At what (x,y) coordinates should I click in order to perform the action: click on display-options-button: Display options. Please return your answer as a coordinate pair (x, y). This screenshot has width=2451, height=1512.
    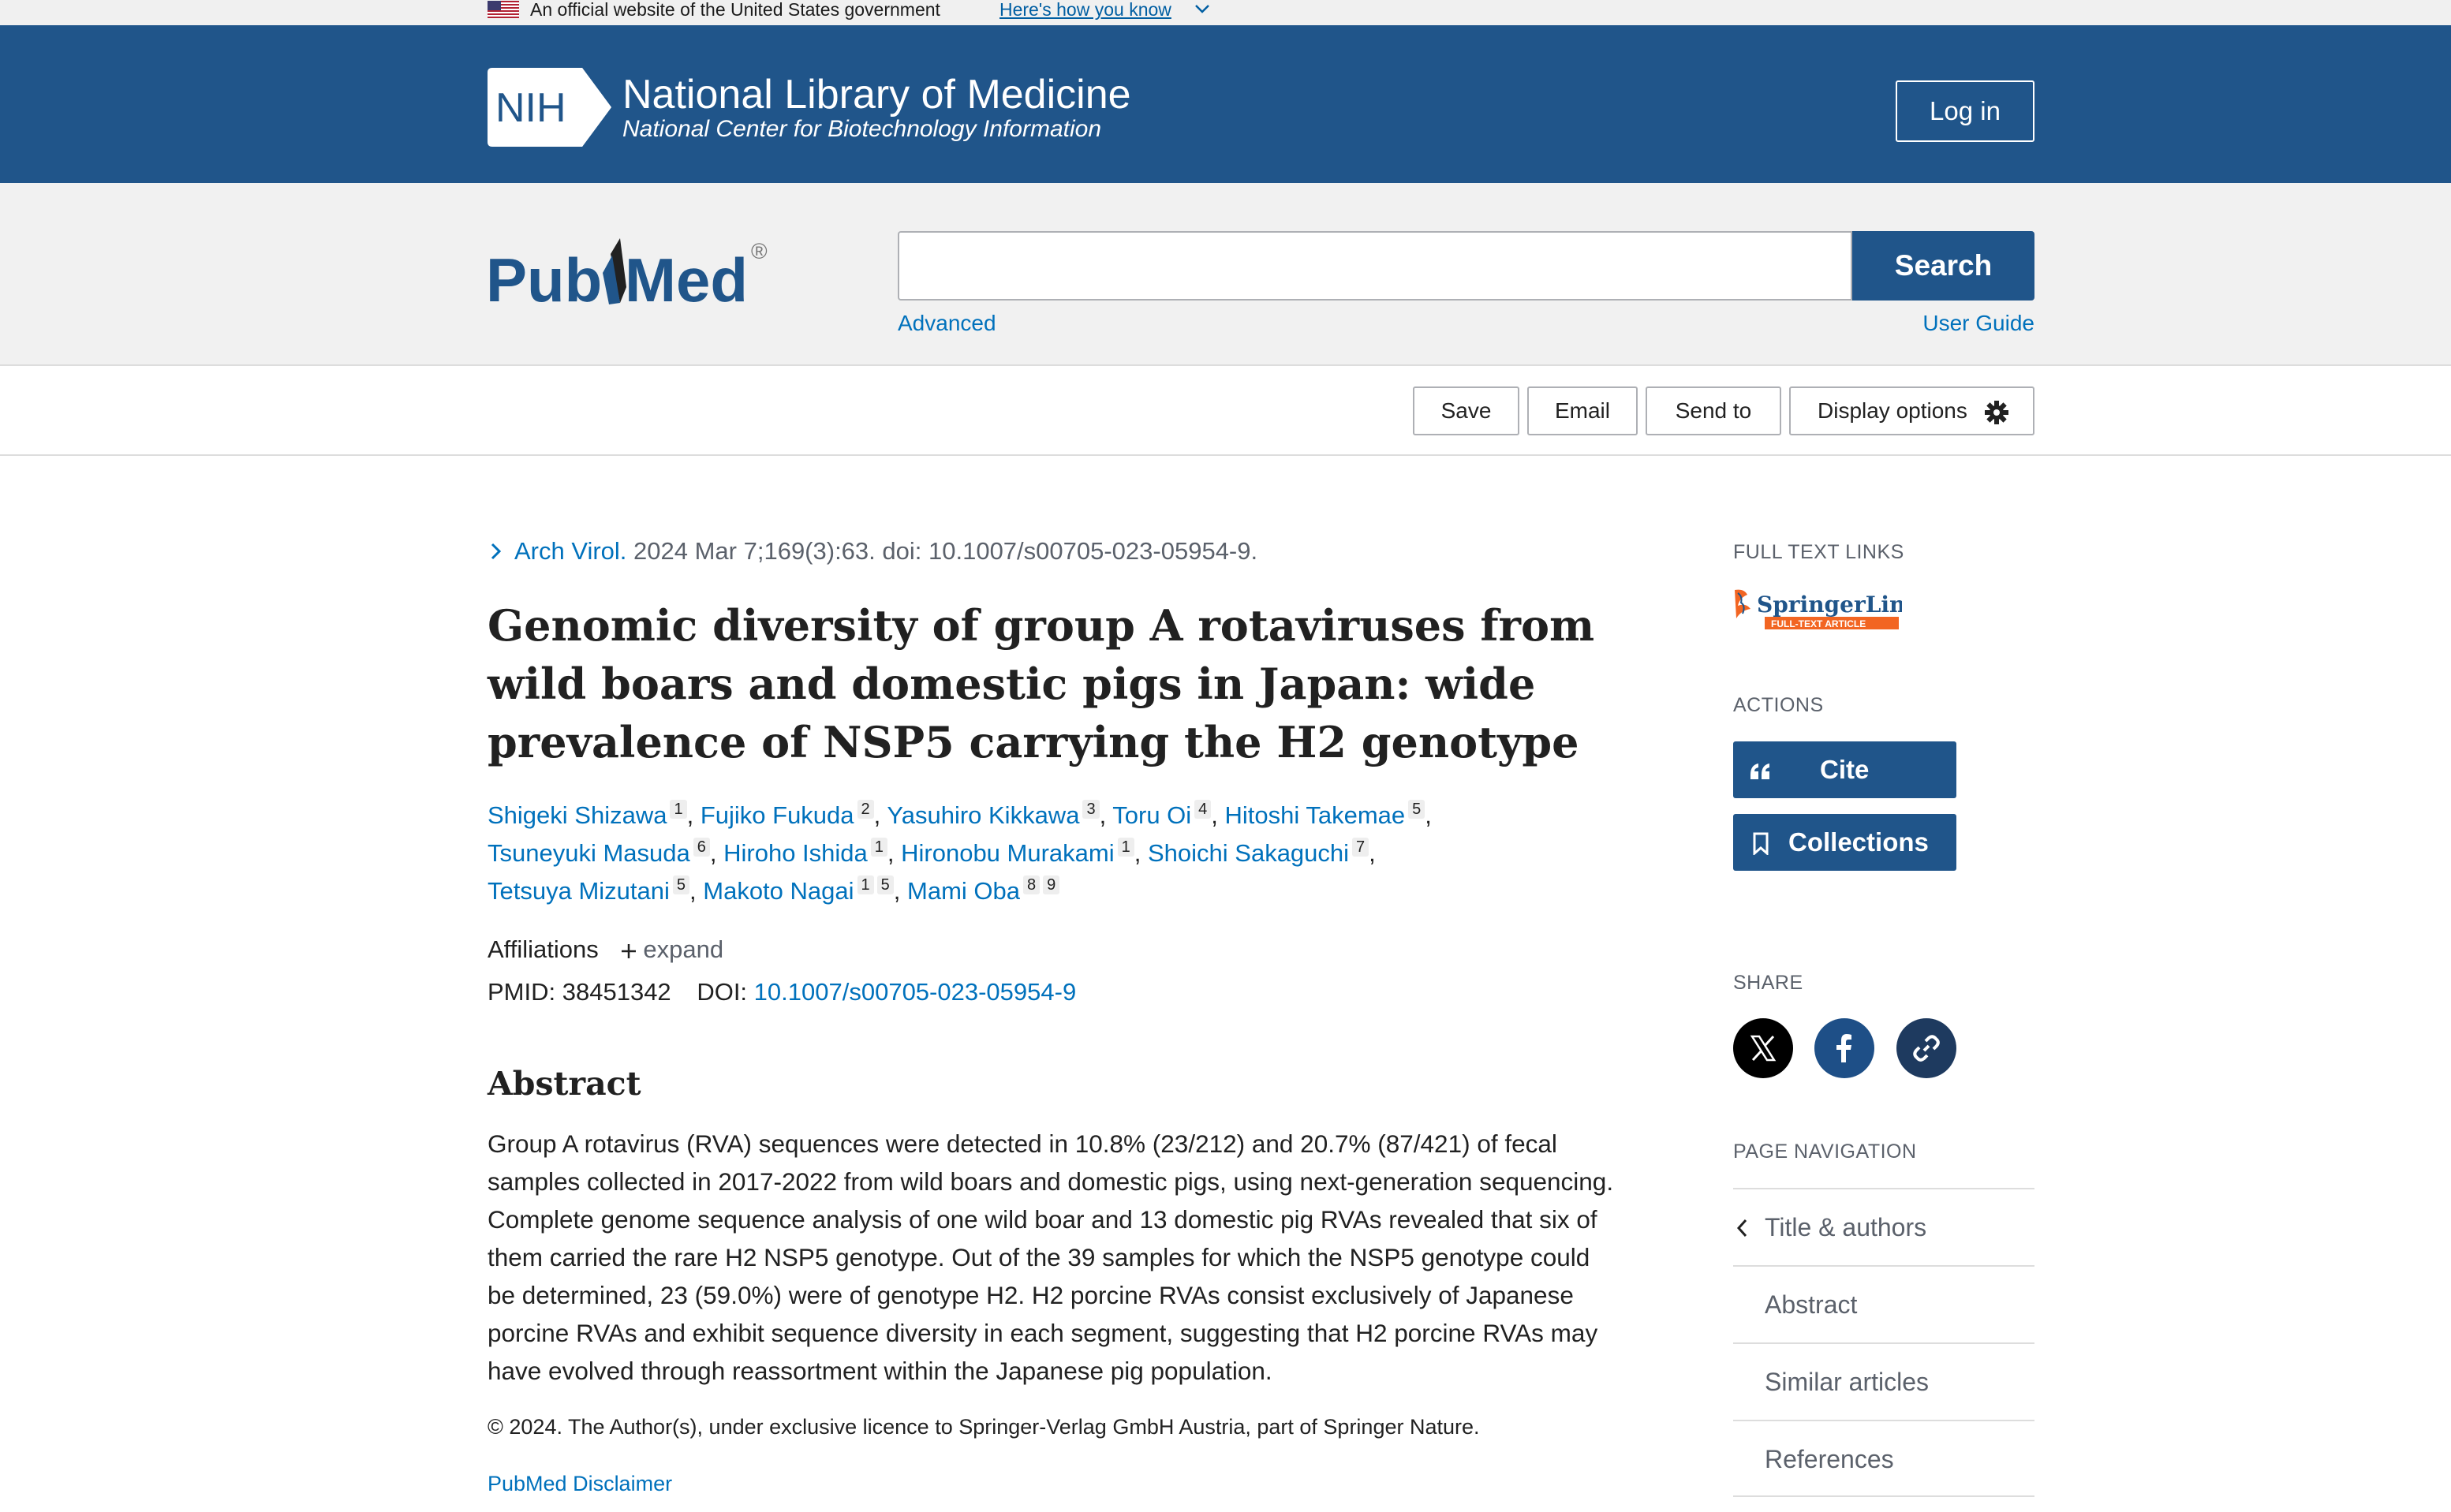
    Looking at the image, I should click on (1911, 410).